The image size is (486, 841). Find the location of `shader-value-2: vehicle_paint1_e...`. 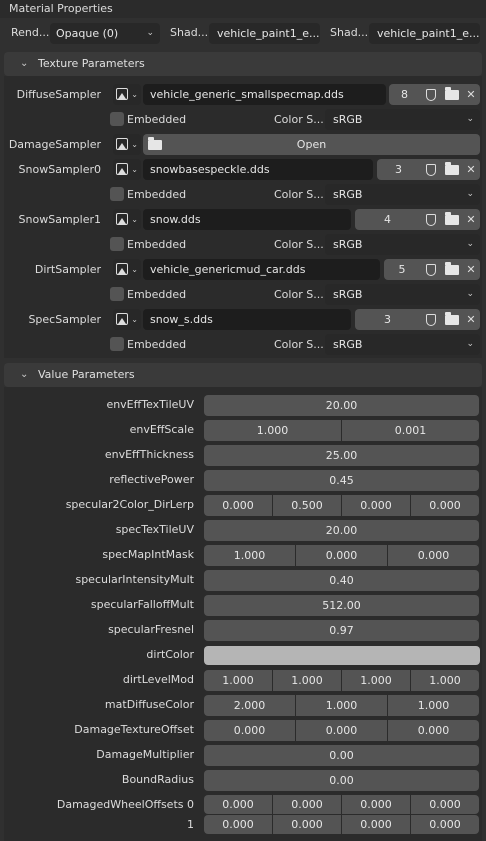

shader-value-2: vehicle_paint1_e... is located at coordinates (428, 33).